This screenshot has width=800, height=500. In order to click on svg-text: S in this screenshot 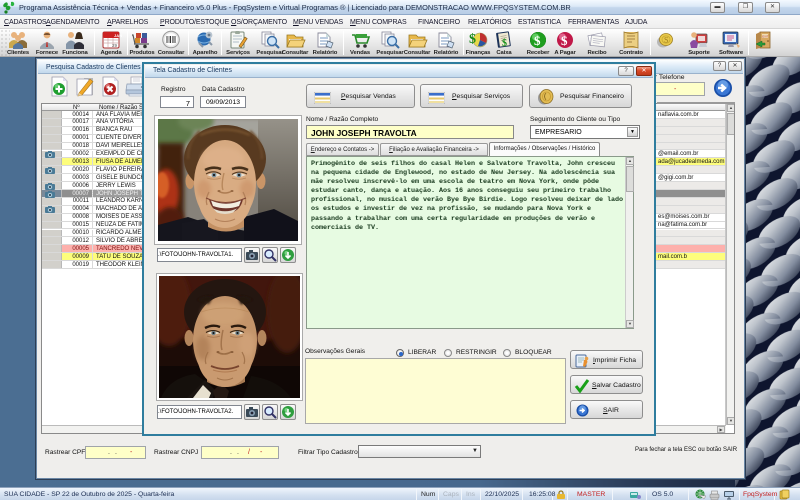, I will do `click(666, 40)`.